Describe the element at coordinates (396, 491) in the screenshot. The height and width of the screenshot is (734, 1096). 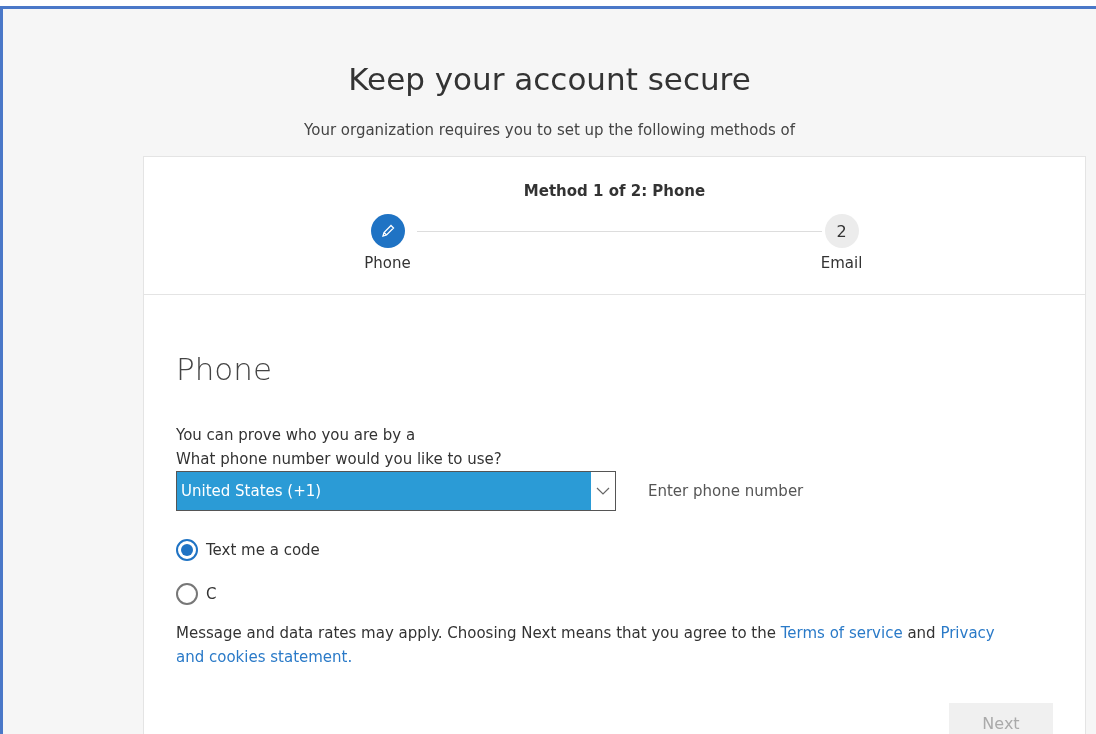
I see `country-dropdown: United States (+1)` at that location.